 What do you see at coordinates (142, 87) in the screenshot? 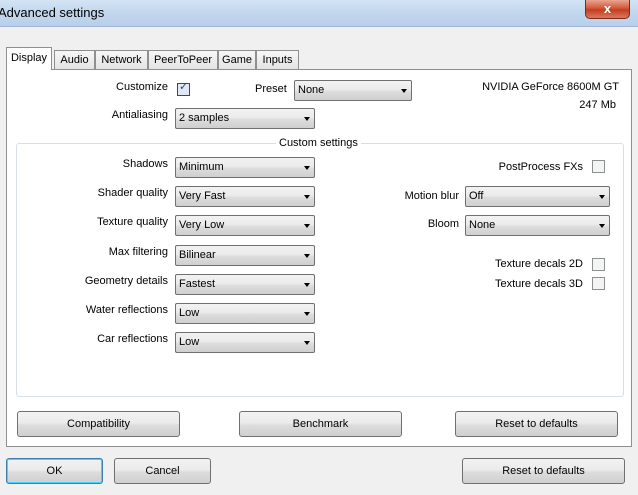
I see `customize-label: Customize` at bounding box center [142, 87].